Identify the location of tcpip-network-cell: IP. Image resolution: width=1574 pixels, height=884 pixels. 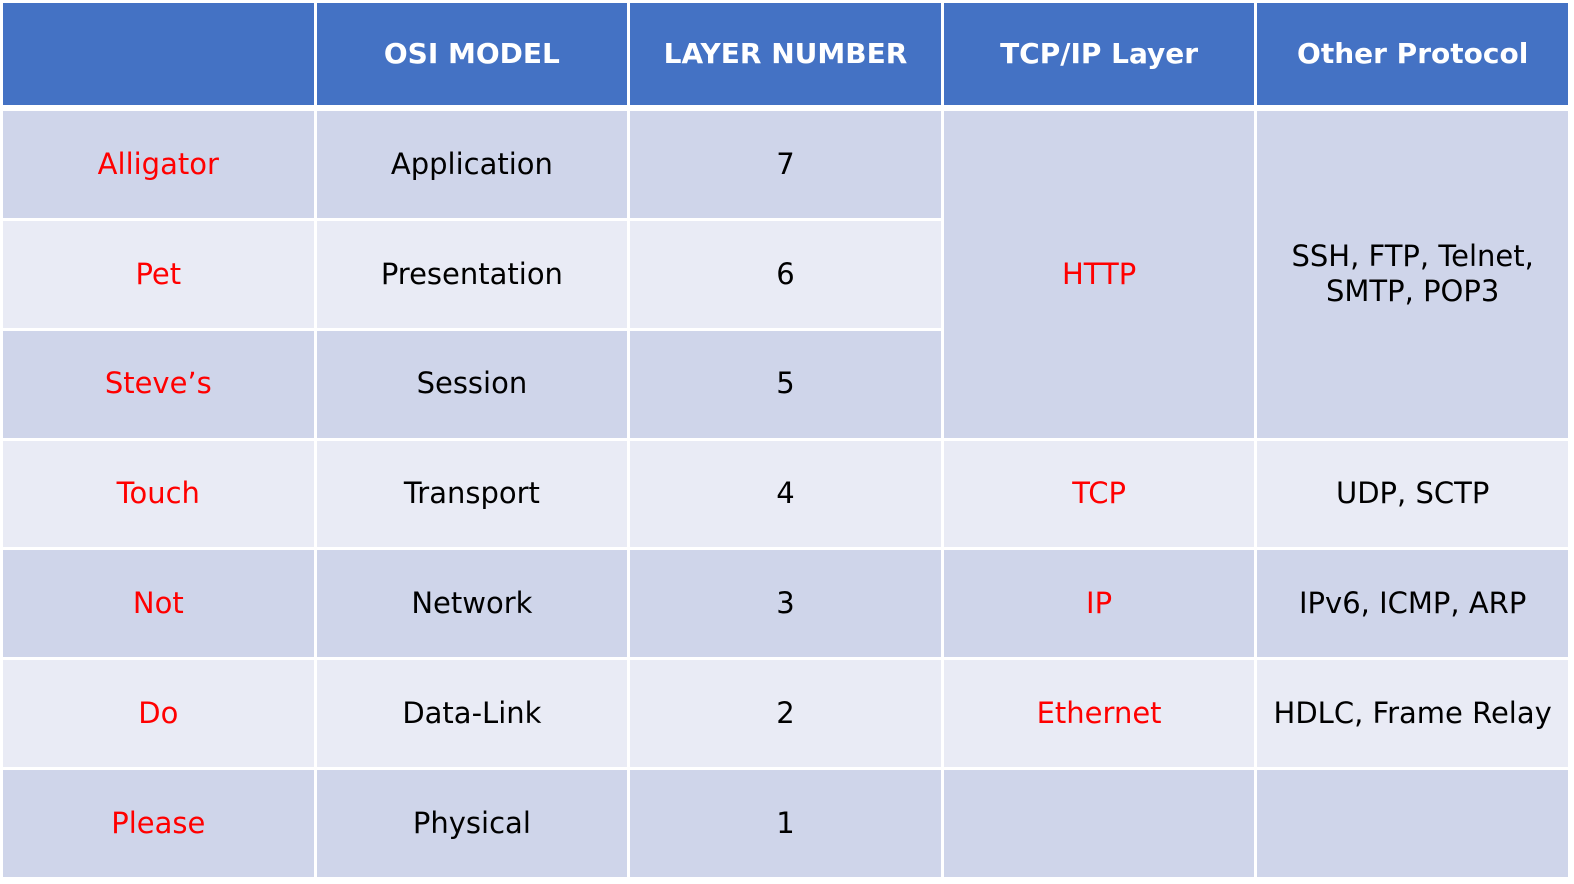
(1099, 604).